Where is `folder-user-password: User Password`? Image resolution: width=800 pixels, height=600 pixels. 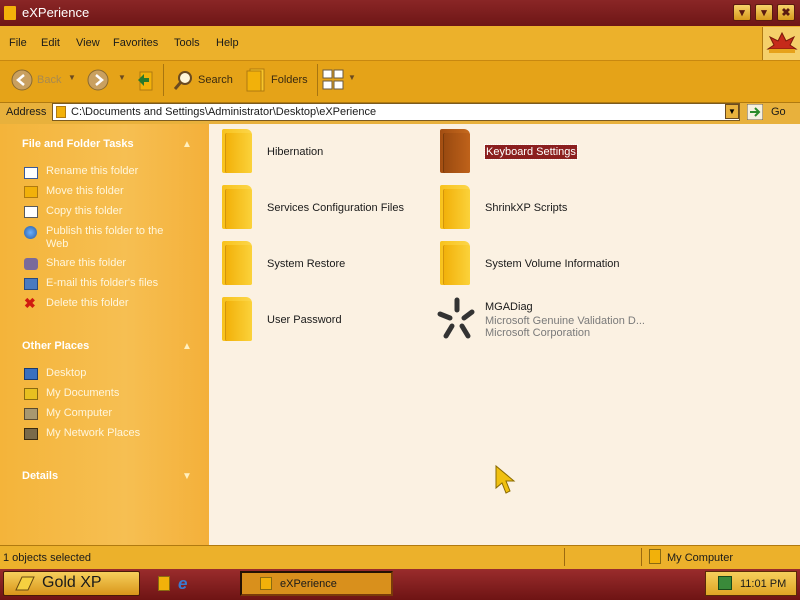 folder-user-password: User Password is located at coordinates (304, 320).